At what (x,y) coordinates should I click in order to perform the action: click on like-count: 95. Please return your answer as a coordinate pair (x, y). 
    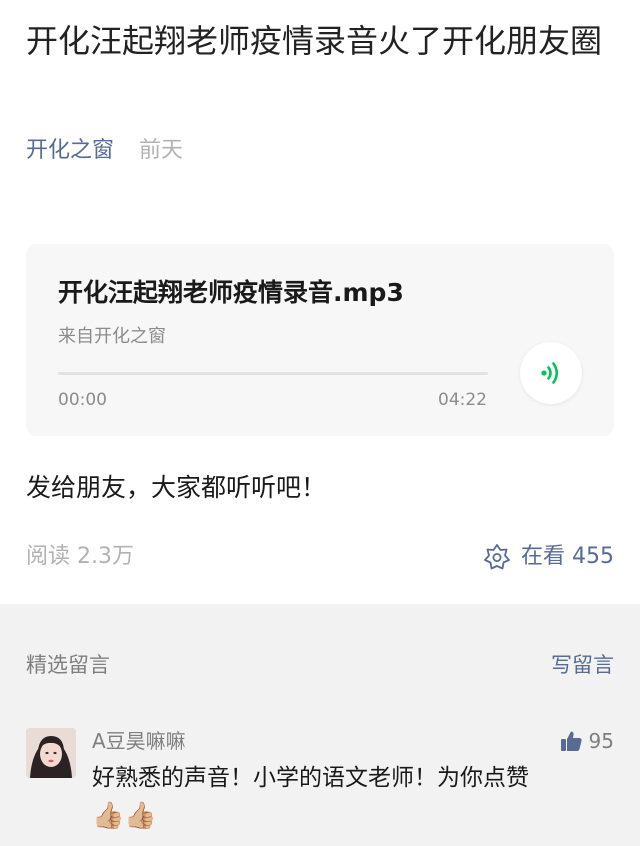
    Looking at the image, I should click on (601, 741).